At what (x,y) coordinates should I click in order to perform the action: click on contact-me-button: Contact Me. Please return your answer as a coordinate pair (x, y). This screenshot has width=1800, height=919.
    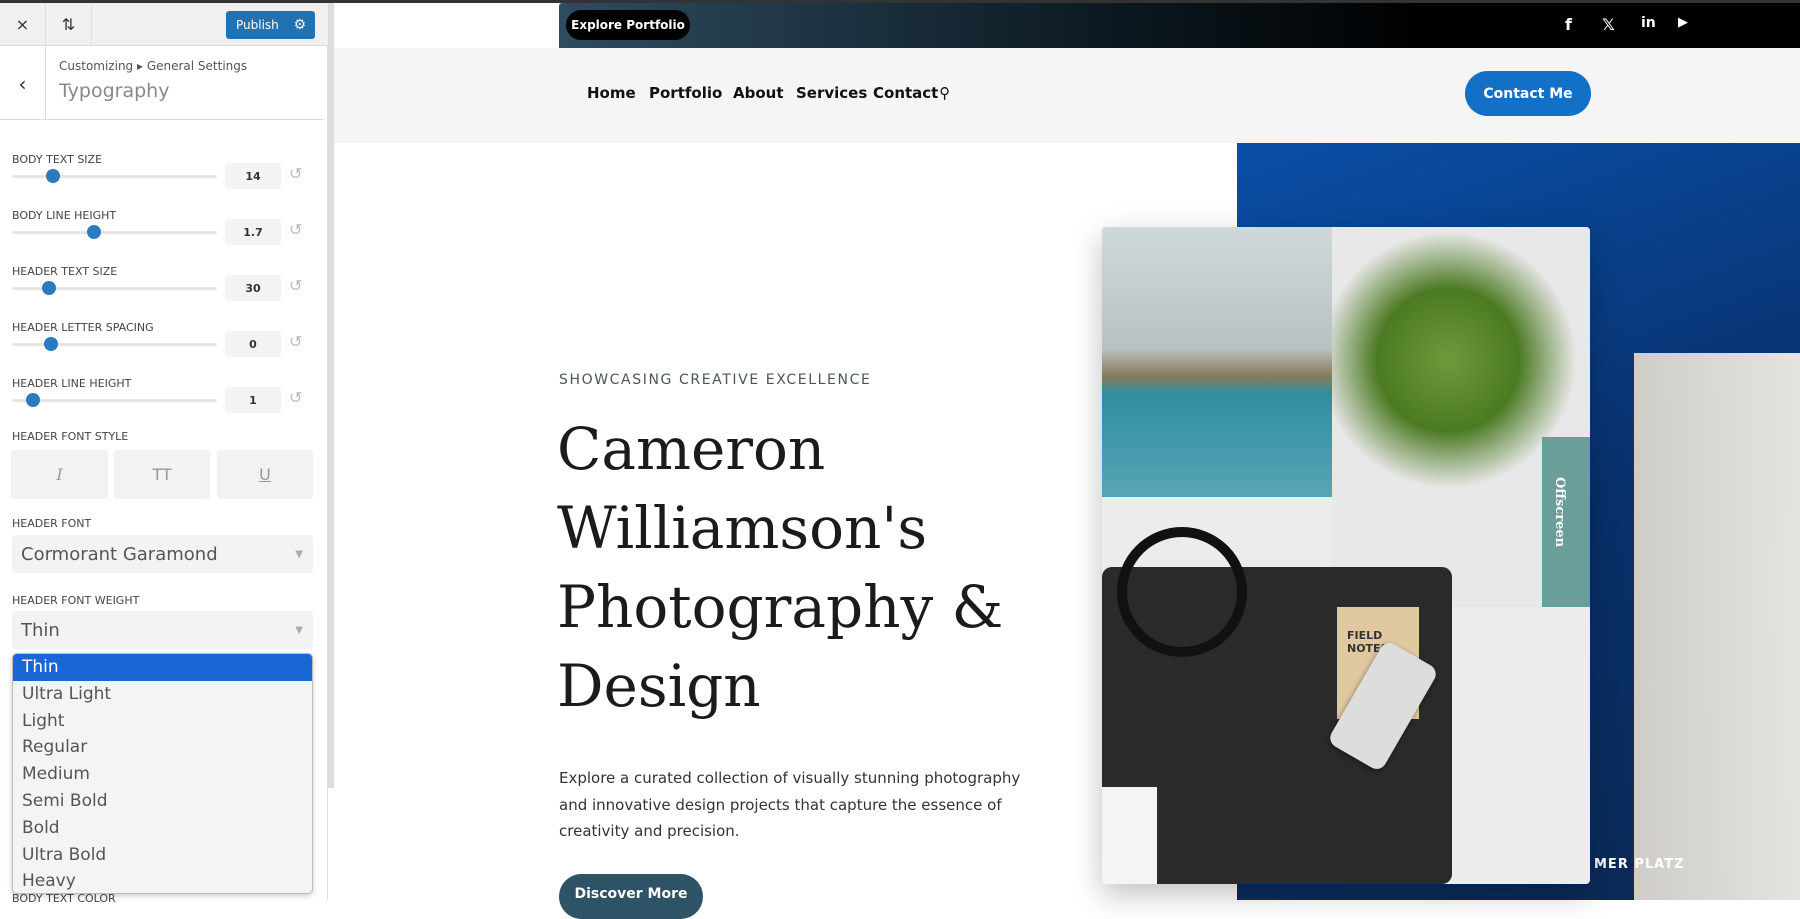
    Looking at the image, I should click on (1528, 93).